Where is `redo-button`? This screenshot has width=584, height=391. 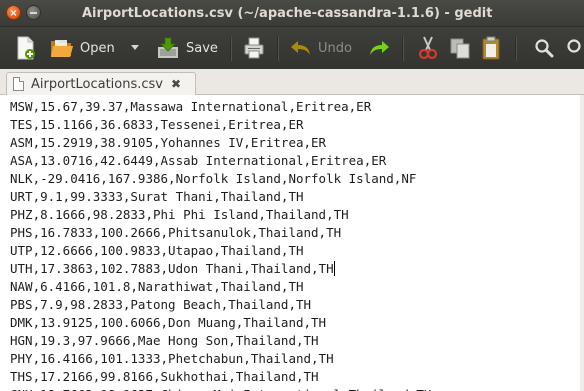 redo-button is located at coordinates (379, 48).